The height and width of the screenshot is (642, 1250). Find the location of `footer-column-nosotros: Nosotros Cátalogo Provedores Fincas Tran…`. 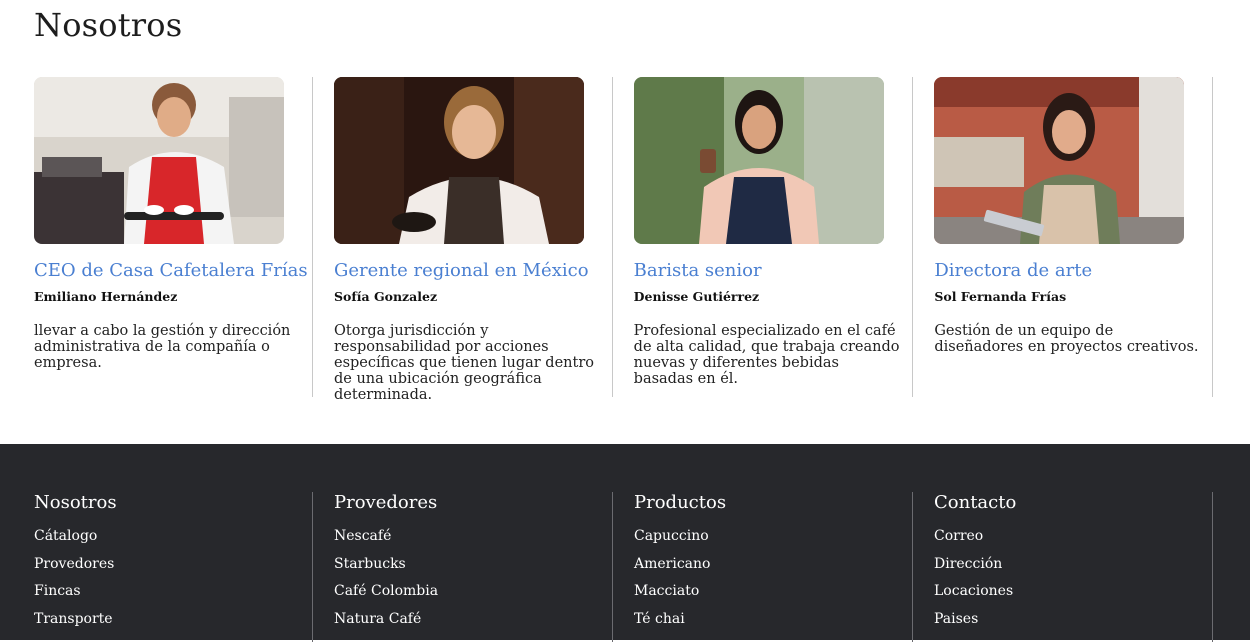

footer-column-nosotros: Nosotros Cátalogo Provedores Fincas Tran… is located at coordinates (173, 567).